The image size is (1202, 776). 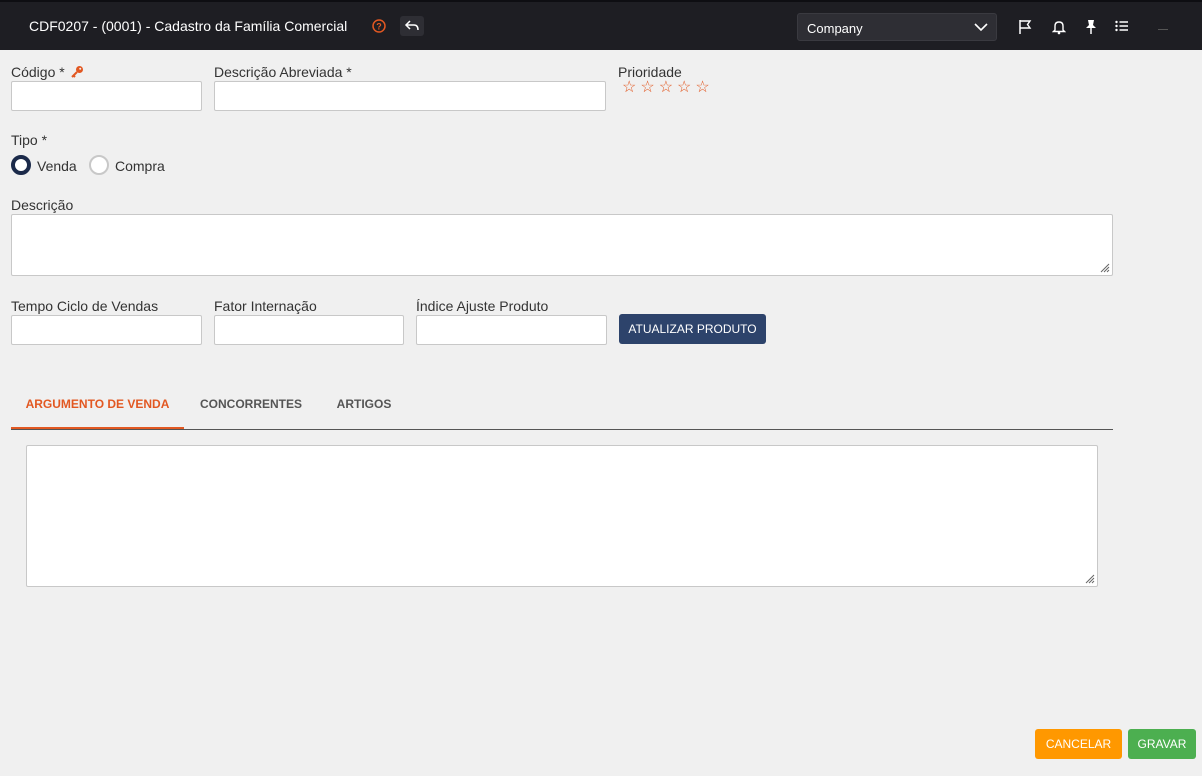 What do you see at coordinates (981, 27) in the screenshot?
I see `chevron-down-icon` at bounding box center [981, 27].